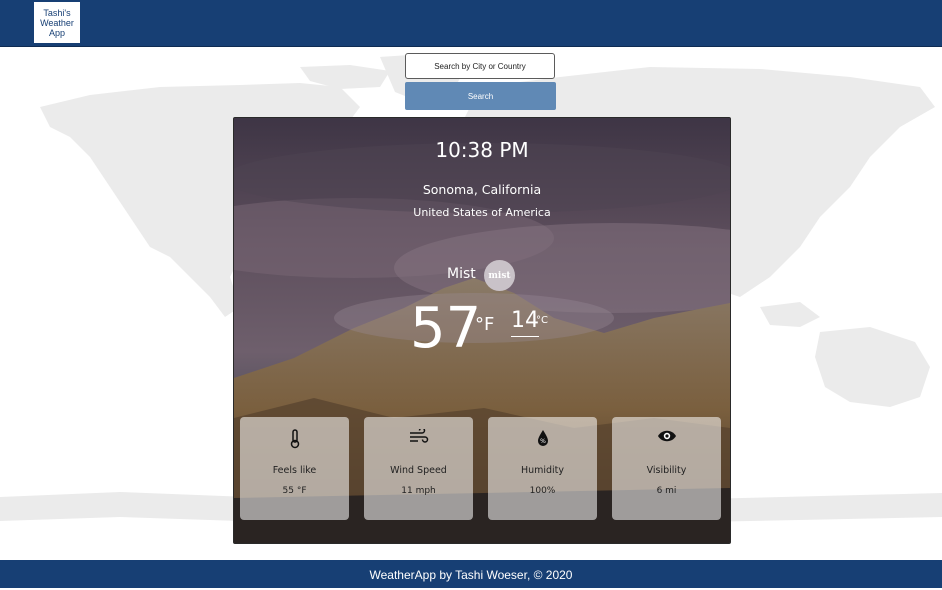 The image size is (942, 590). Describe the element at coordinates (480, 66) in the screenshot. I see `search-input` at that location.